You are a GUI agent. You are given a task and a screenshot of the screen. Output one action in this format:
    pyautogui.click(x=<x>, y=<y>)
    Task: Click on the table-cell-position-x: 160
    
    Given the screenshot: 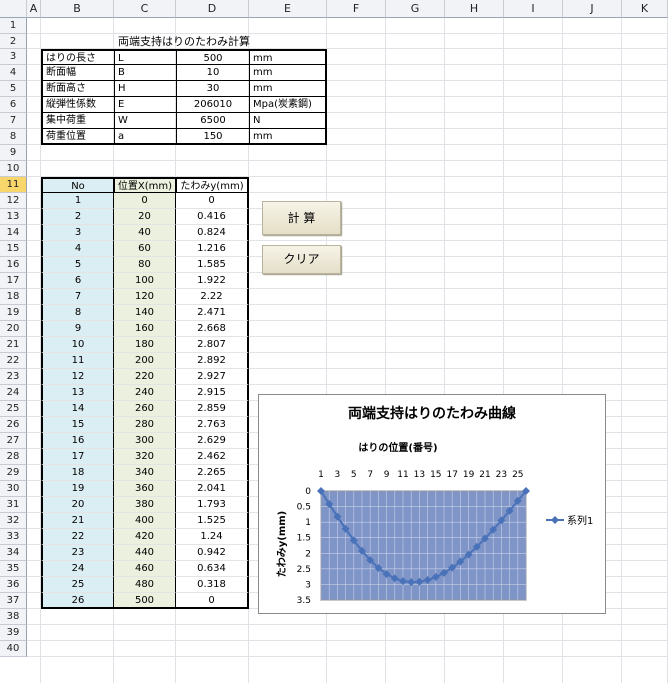 What is the action you would take?
    pyautogui.click(x=145, y=329)
    